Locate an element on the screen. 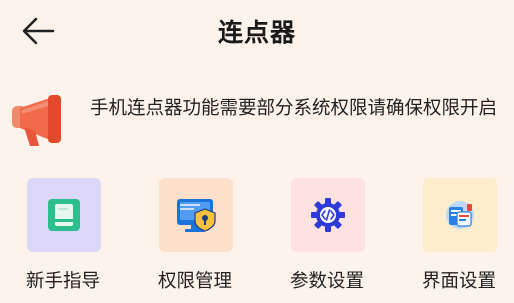  gear-code-icon is located at coordinates (328, 215).